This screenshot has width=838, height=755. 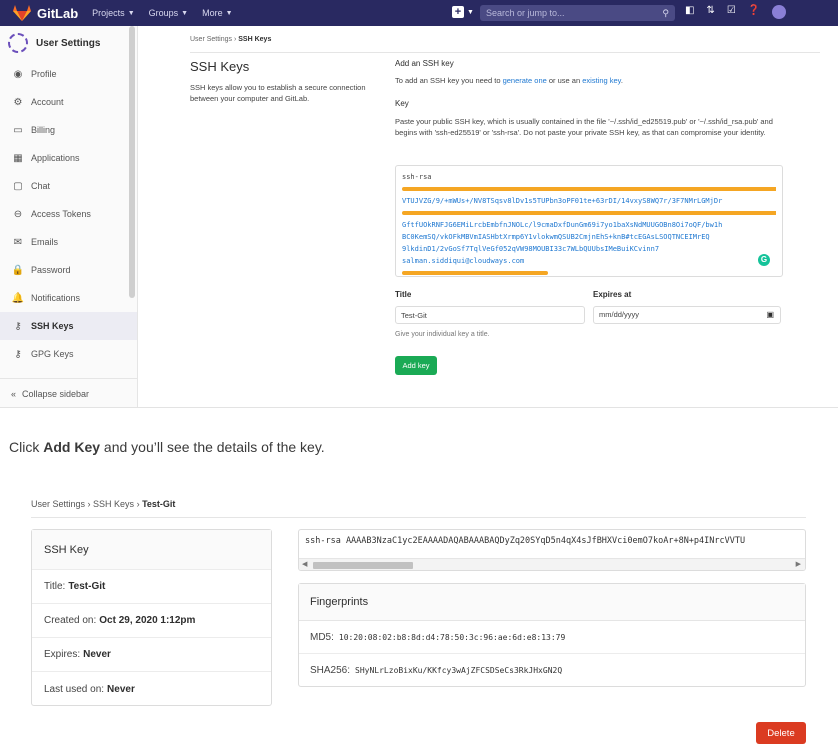 What do you see at coordinates (505, 52) in the screenshot?
I see `divider` at bounding box center [505, 52].